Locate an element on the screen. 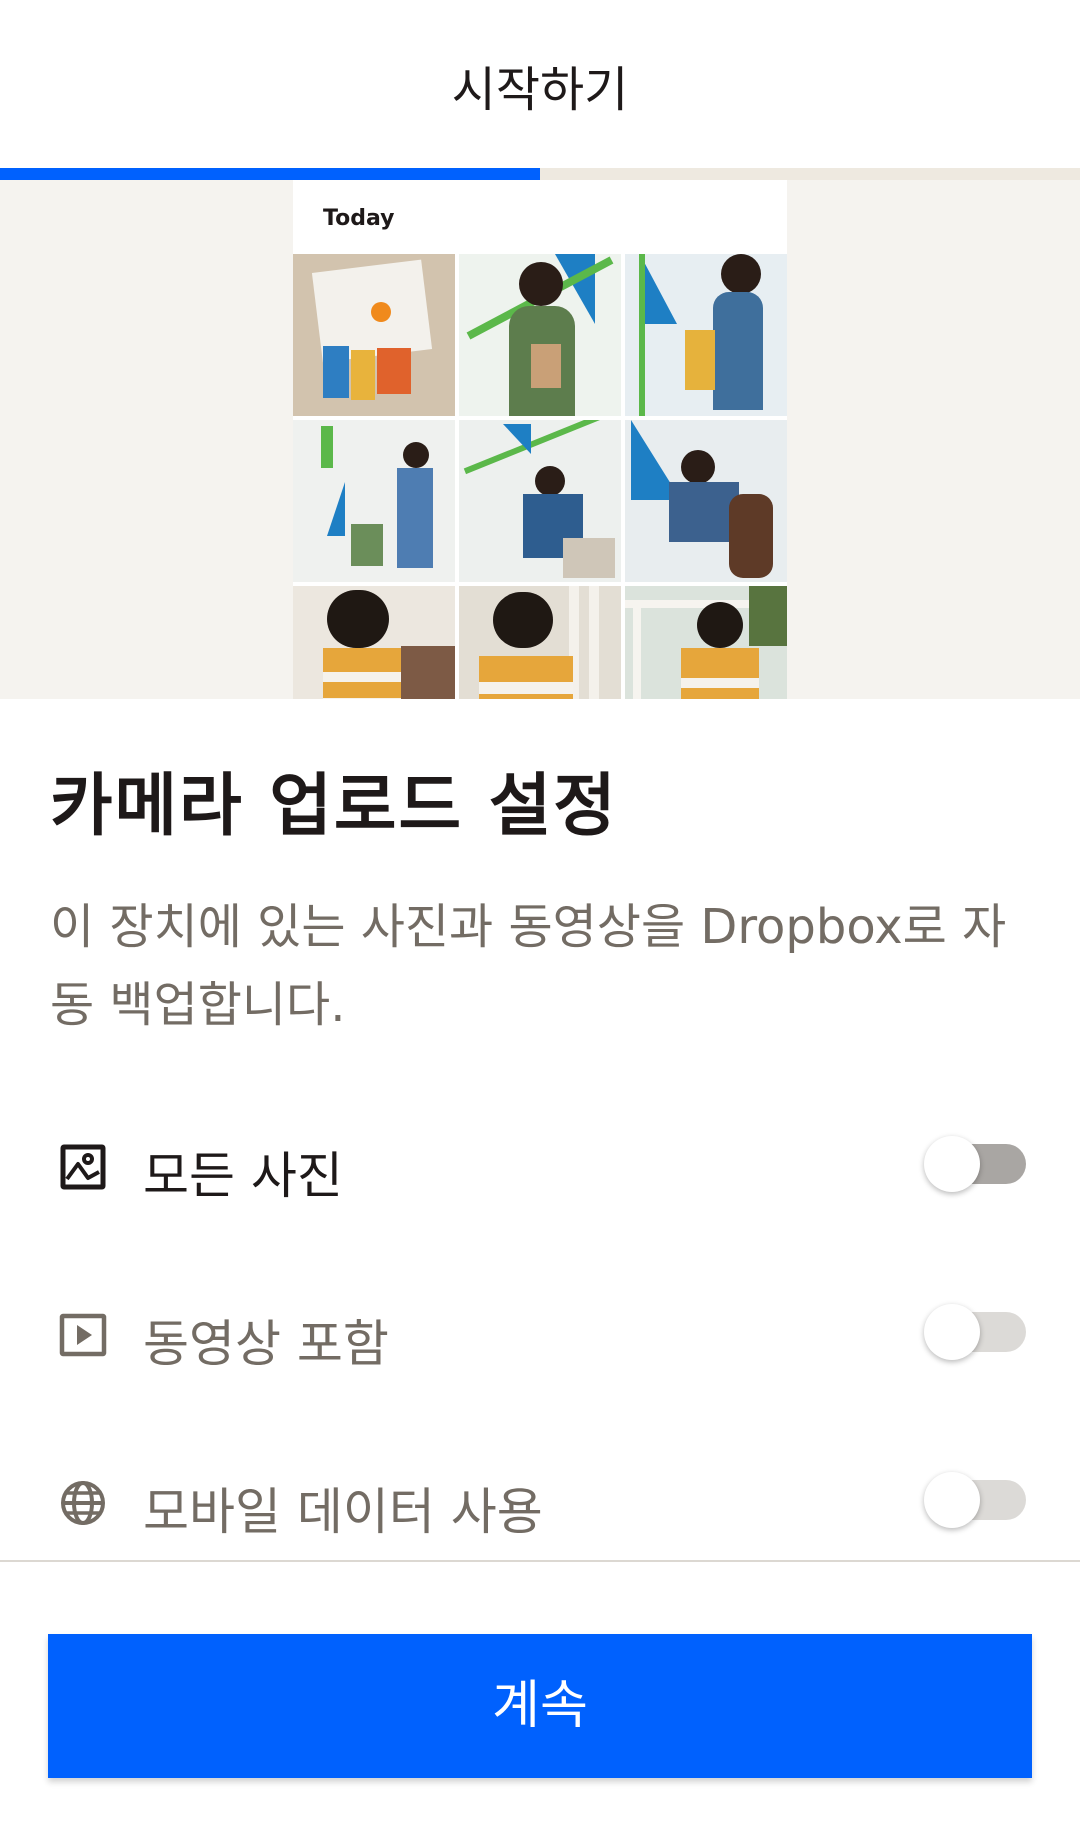  gallery-date-label: Today is located at coordinates (359, 218).